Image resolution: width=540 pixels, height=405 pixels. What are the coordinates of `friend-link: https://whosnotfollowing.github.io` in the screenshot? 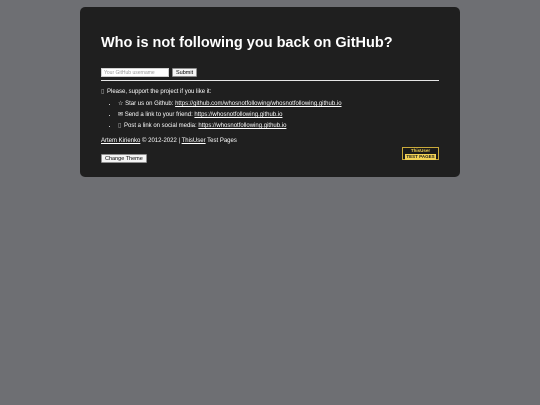 It's located at (238, 115).